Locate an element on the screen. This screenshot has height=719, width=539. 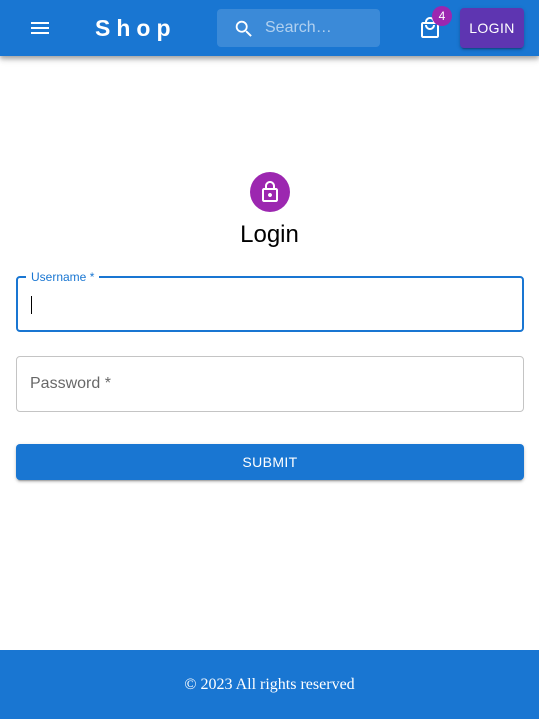
app-bar: Shop 4 LOGIN is located at coordinates (269, 28).